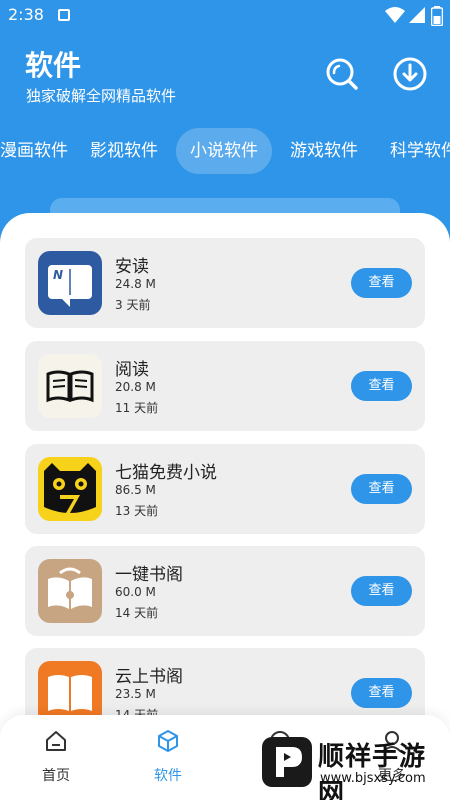 This screenshot has height=800, width=450. I want to click on list-item: 七猫免费小说 86.5 M 13 天前 查看, so click(225, 489).